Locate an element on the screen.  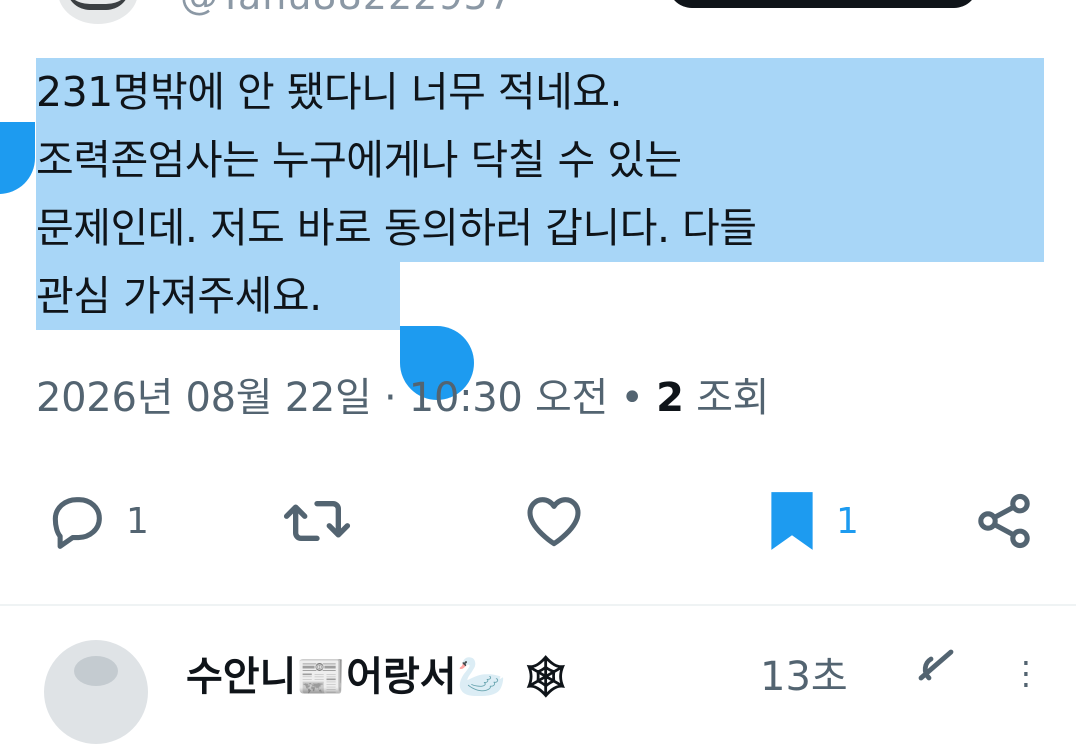
retweet-button is located at coordinates (317, 521).